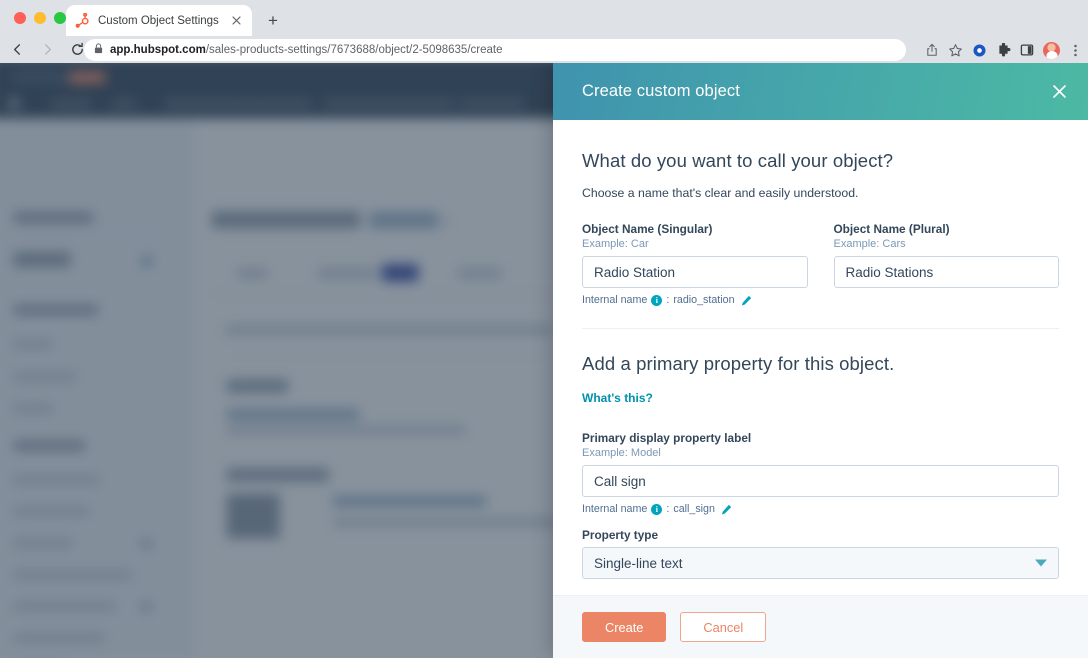 The image size is (1088, 658). I want to click on share-icon, so click(932, 50).